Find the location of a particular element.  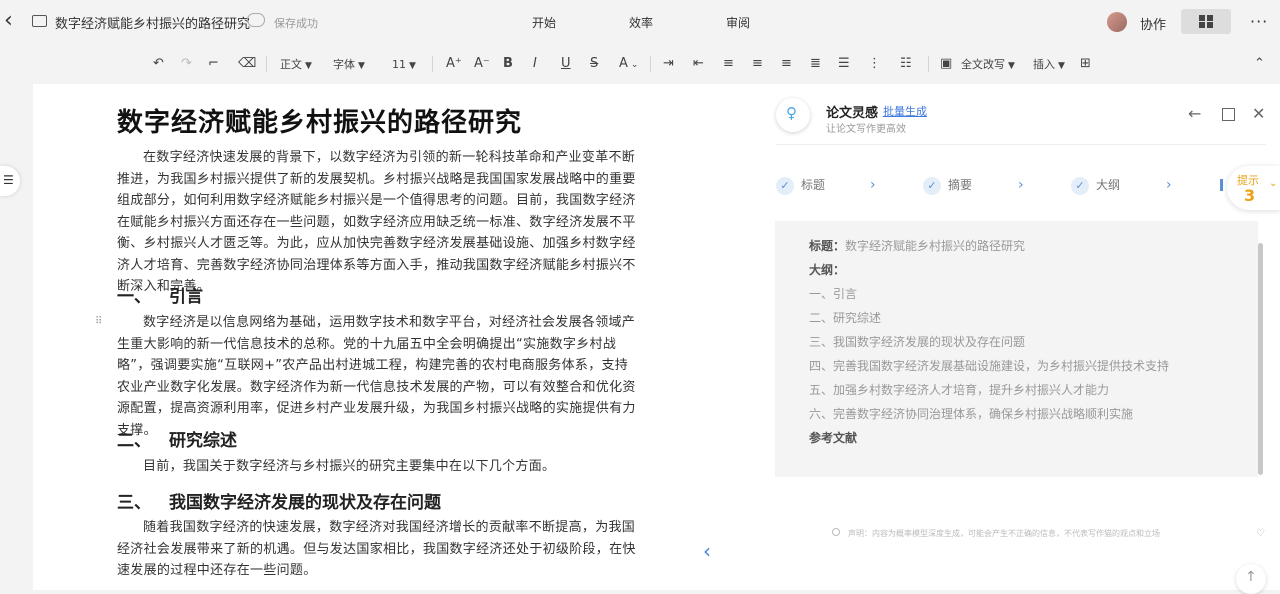

clear-format-icon: ⌫ is located at coordinates (247, 64).